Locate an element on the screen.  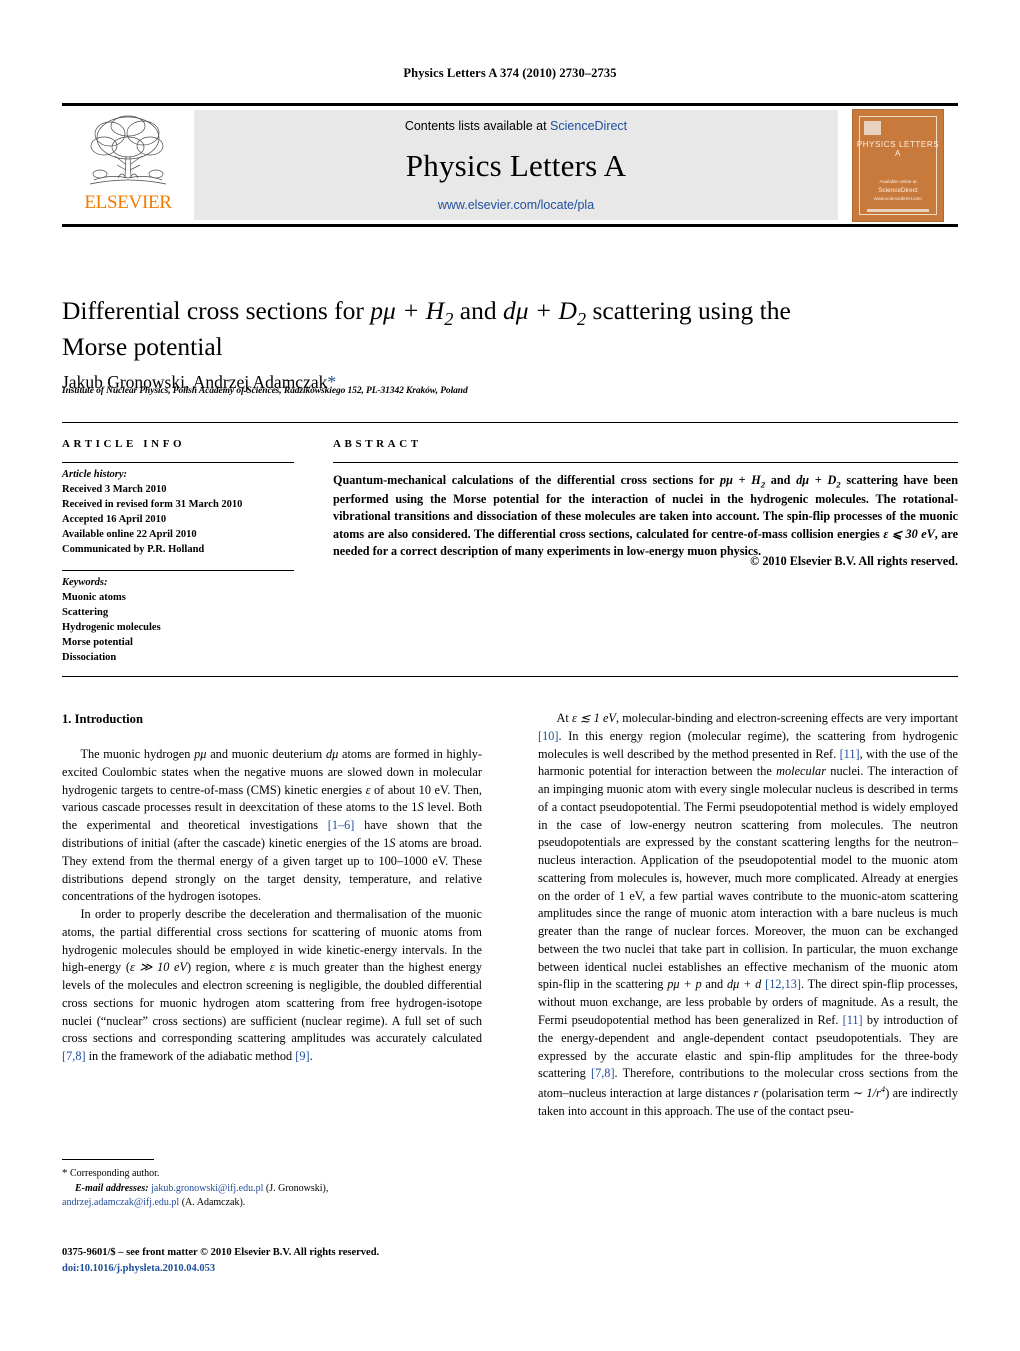
citation-link: [12,13] is located at coordinates (783, 984).